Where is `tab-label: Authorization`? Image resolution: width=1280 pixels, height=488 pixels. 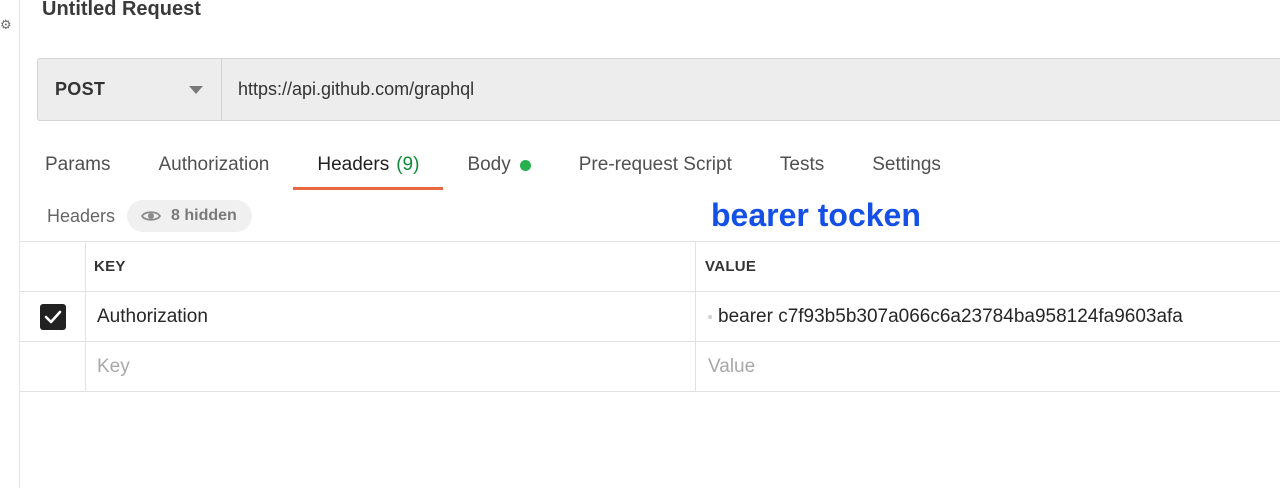
tab-label: Authorization is located at coordinates (214, 164).